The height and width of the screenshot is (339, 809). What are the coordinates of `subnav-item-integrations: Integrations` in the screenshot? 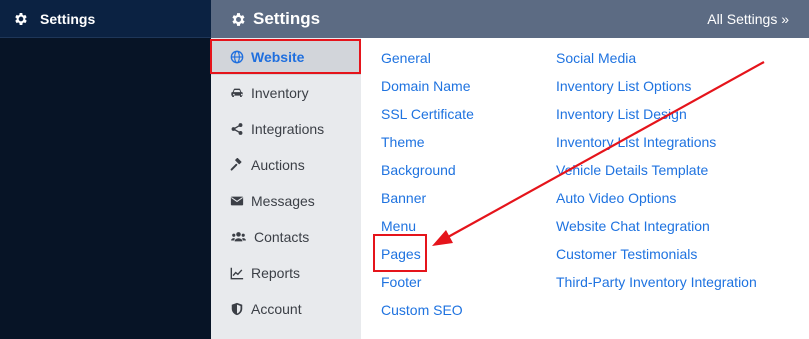 It's located at (286, 129).